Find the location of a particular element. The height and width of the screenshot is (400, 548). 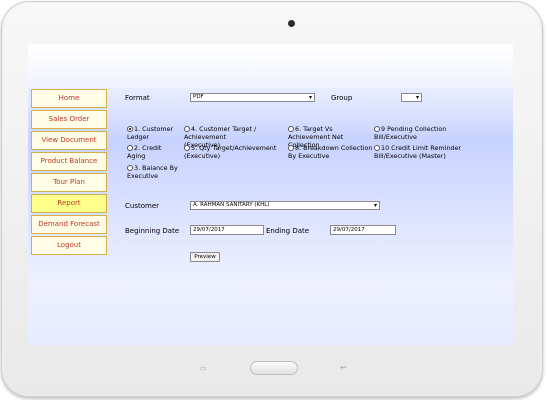

customer-label: Customer is located at coordinates (142, 206).